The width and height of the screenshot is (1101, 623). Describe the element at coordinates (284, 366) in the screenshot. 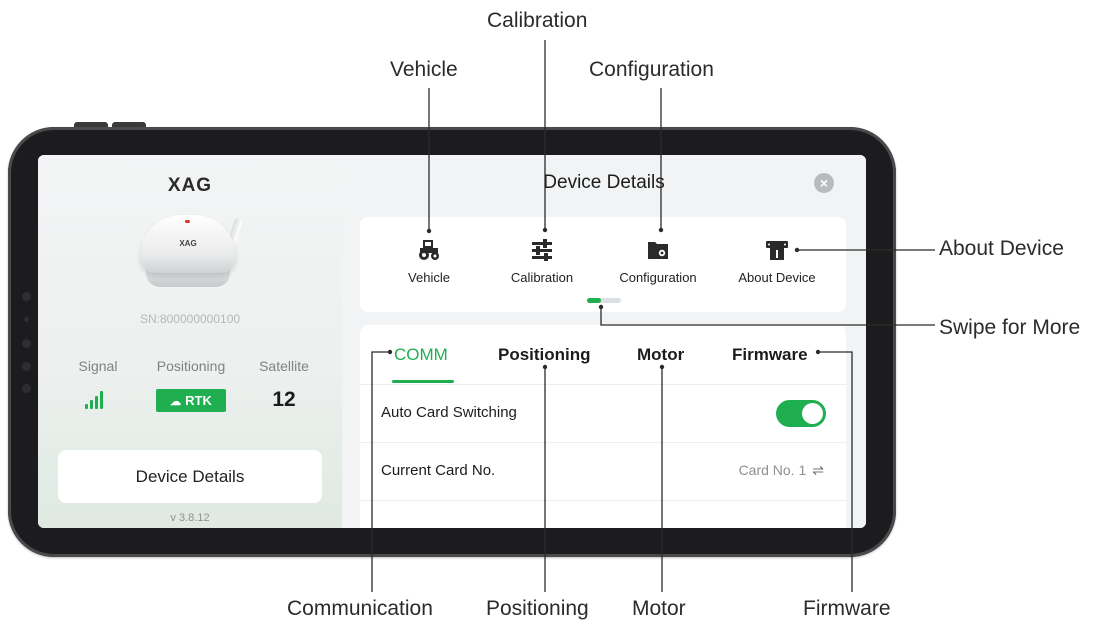

I see `satellite-label: Satellite` at that location.